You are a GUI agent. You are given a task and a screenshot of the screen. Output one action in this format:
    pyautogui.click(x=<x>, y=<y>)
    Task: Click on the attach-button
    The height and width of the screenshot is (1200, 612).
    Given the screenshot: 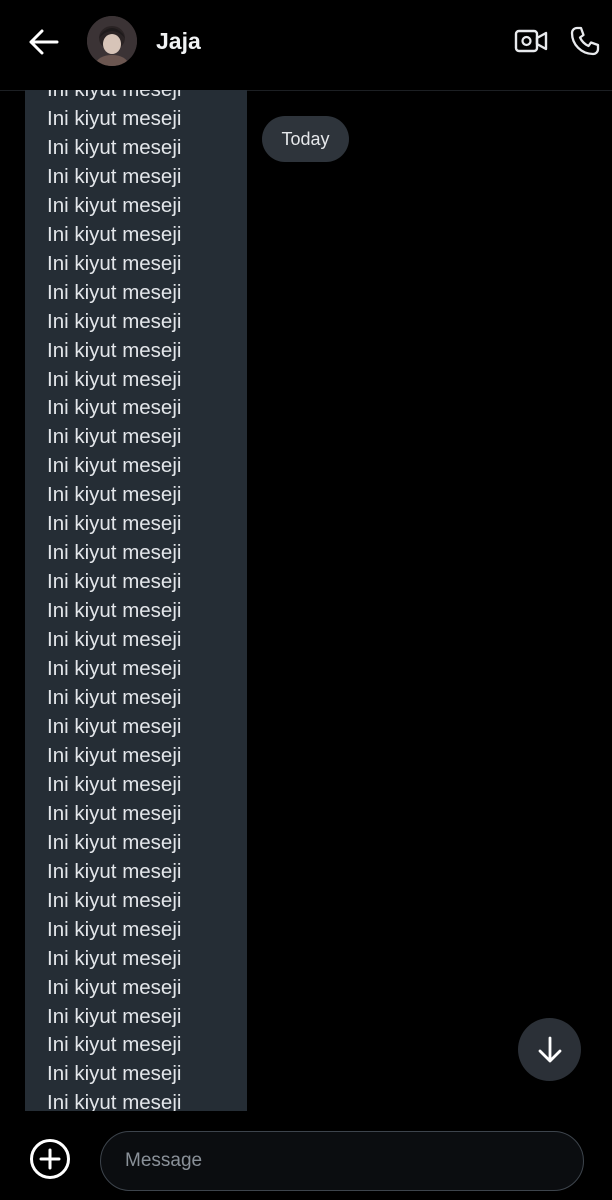 What is the action you would take?
    pyautogui.click(x=50, y=1159)
    